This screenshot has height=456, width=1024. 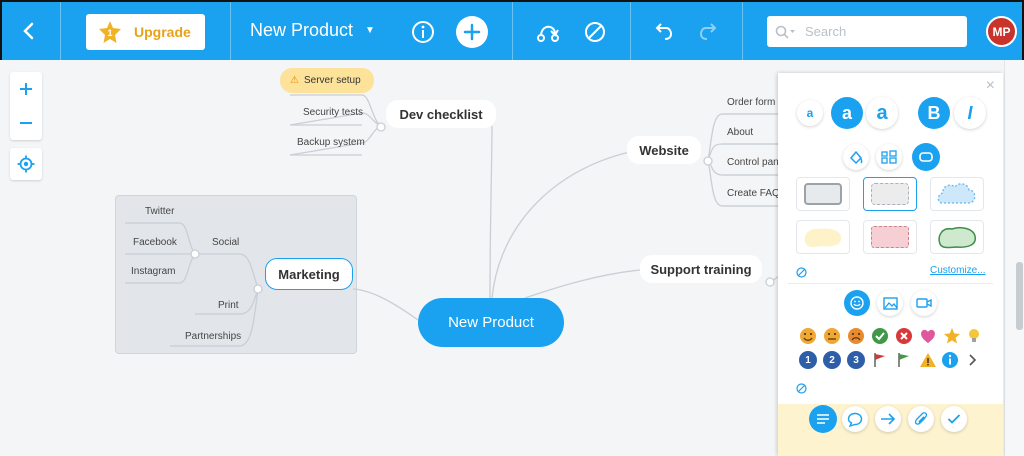 What do you see at coordinates (880, 336) in the screenshot?
I see `check-circle-icon` at bounding box center [880, 336].